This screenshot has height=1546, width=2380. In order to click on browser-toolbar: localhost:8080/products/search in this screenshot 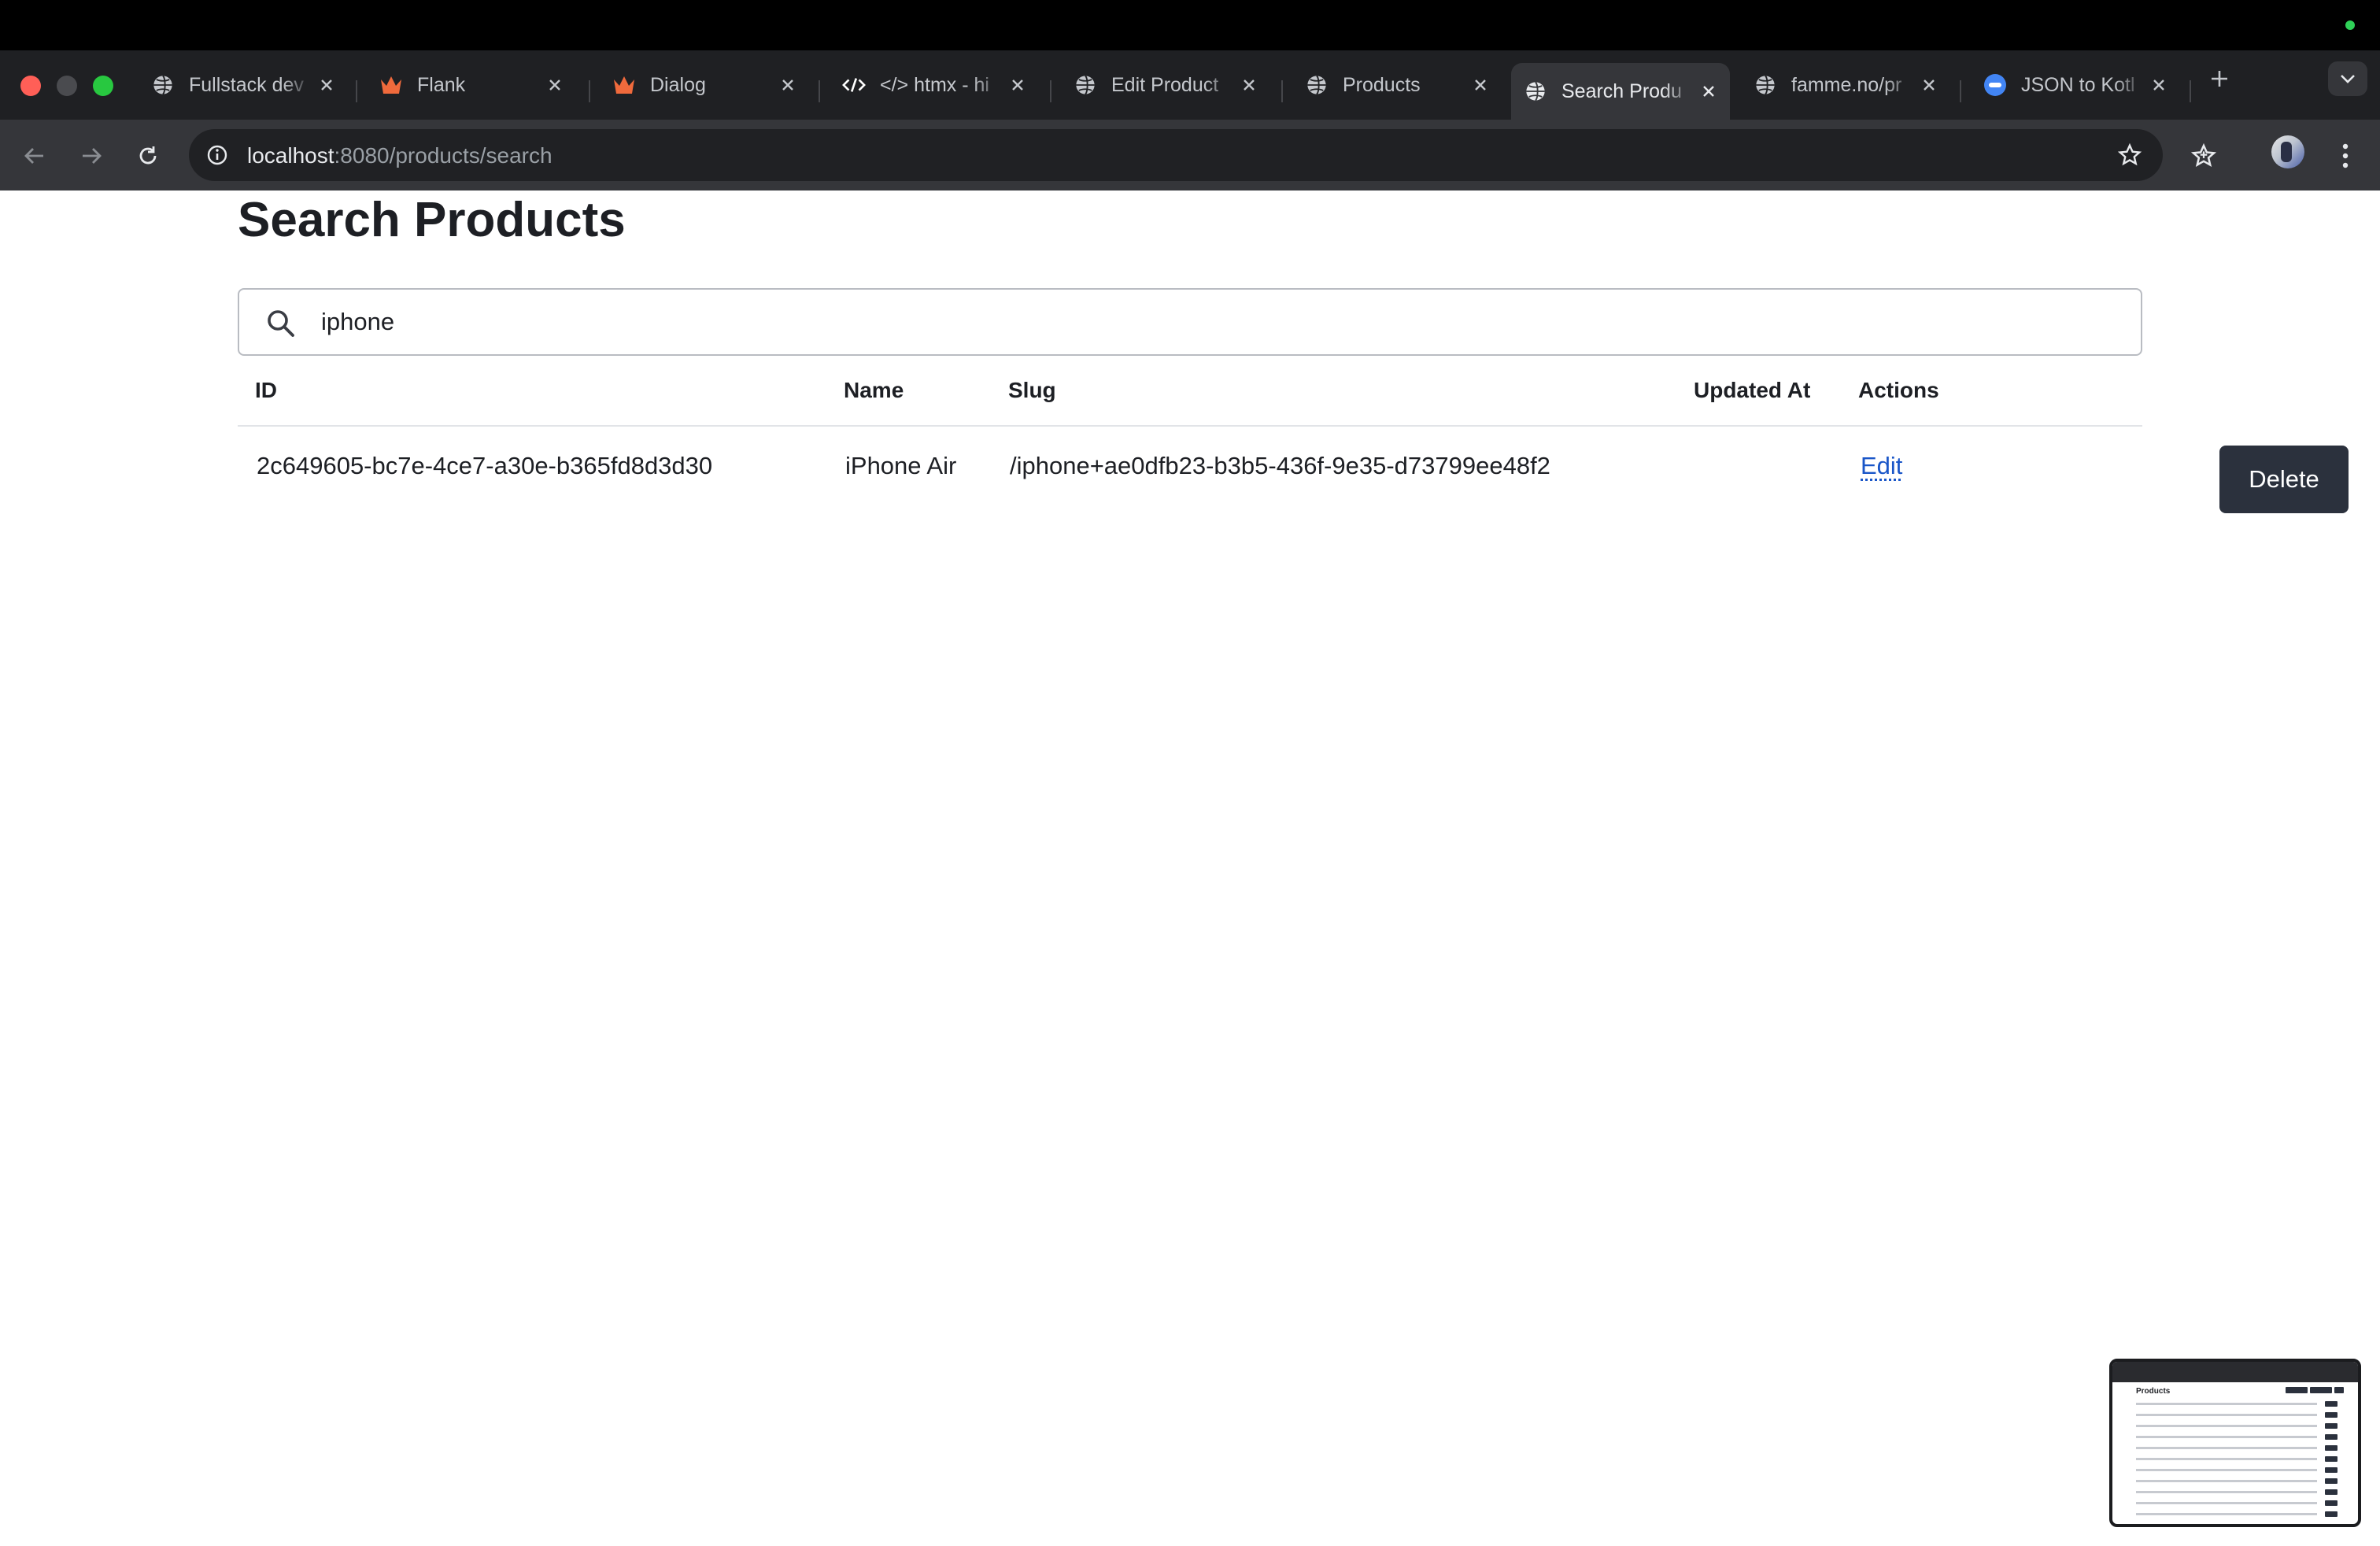, I will do `click(1190, 155)`.